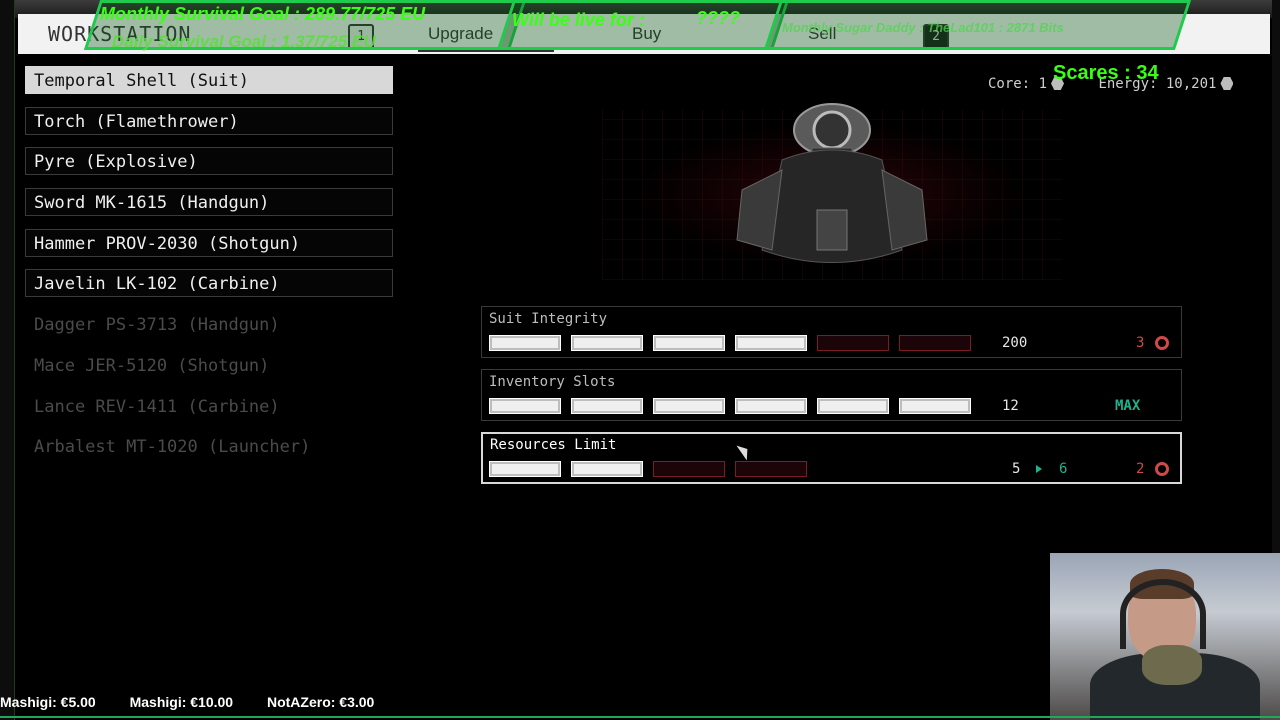  I want to click on upgrade-inventory-slots: Inventory Slots 12 MAX, so click(831, 395).